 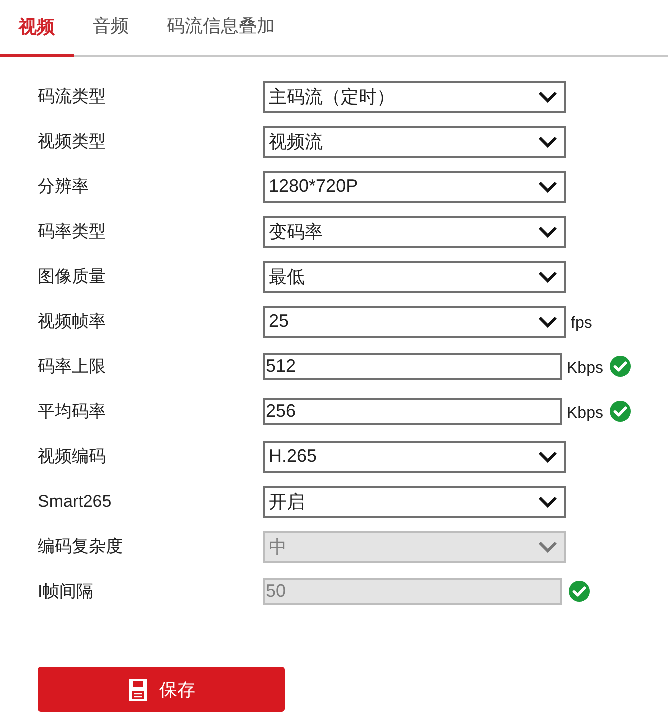 I want to click on tab: 码流信息叠加, so click(x=221, y=27).